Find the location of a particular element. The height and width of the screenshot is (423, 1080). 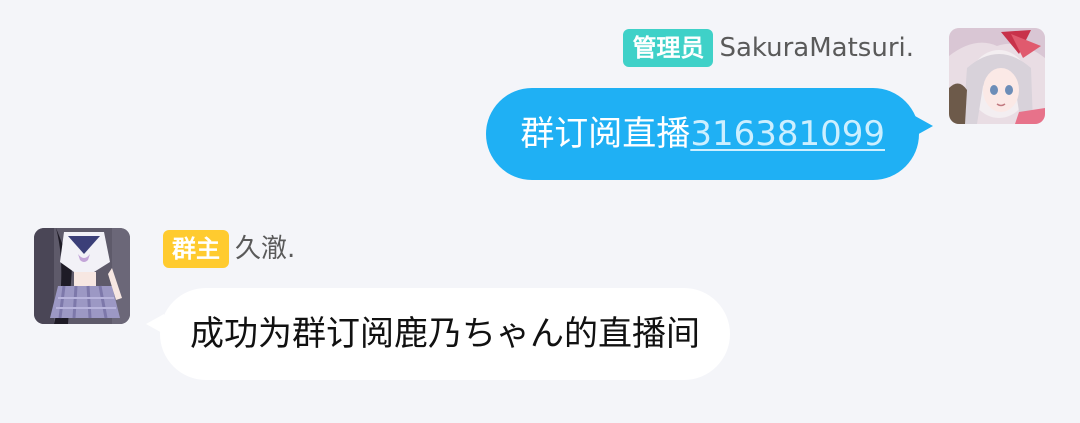

message-bubble: 群订阅直播 316381099 is located at coordinates (709, 134).